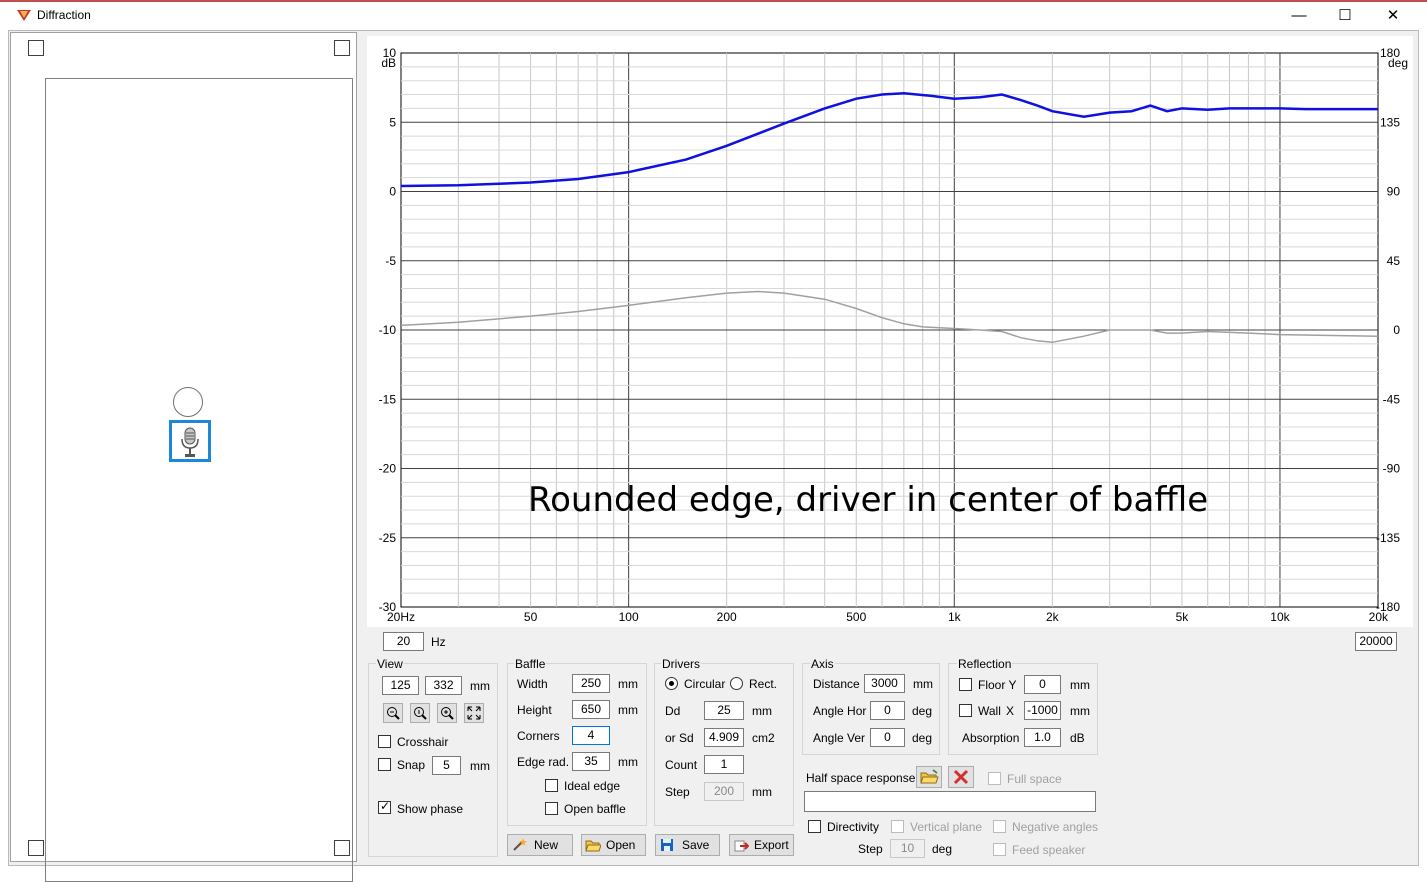 This screenshot has width=1427, height=882. What do you see at coordinates (868, 500) in the screenshot?
I see `overlay-caption: Rounded edge, driver in center of baffle` at bounding box center [868, 500].